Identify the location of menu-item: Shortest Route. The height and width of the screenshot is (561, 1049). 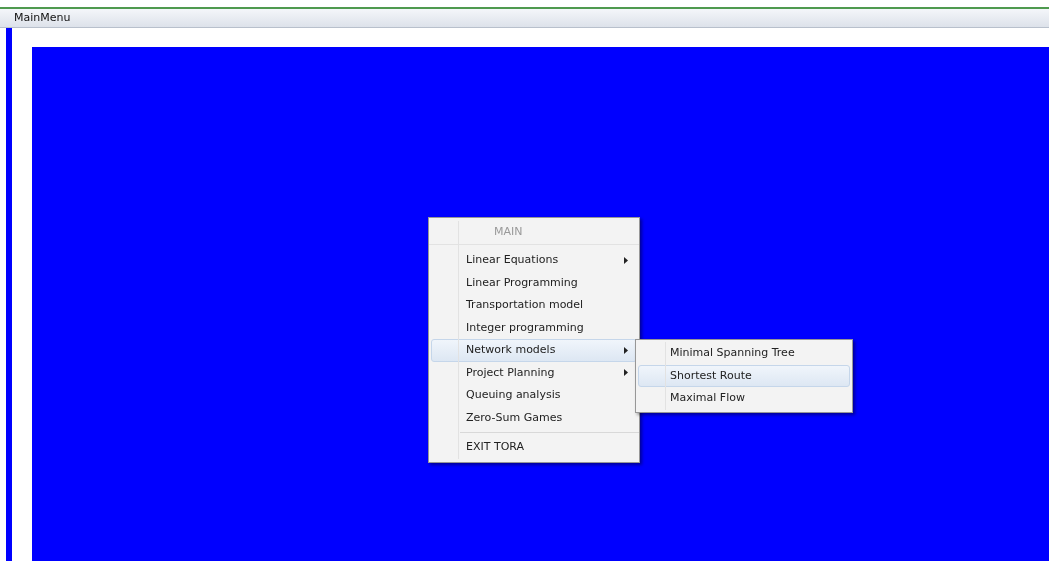
(744, 375).